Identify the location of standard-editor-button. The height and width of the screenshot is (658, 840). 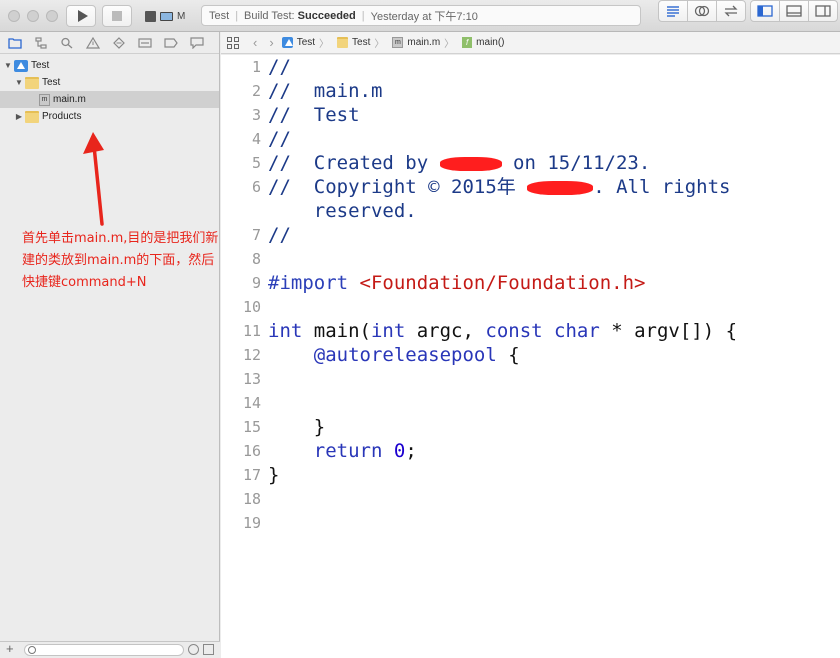
(673, 11).